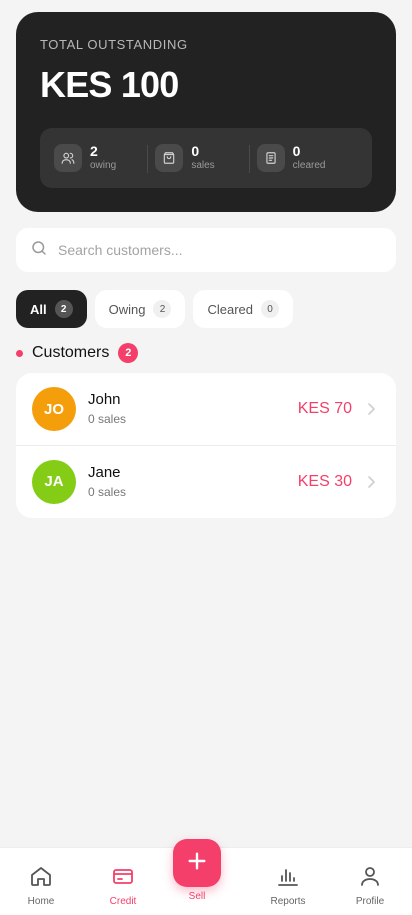 This screenshot has width=412, height=915. Describe the element at coordinates (109, 84) in the screenshot. I see `total-outstanding-amount: KES 100` at that location.